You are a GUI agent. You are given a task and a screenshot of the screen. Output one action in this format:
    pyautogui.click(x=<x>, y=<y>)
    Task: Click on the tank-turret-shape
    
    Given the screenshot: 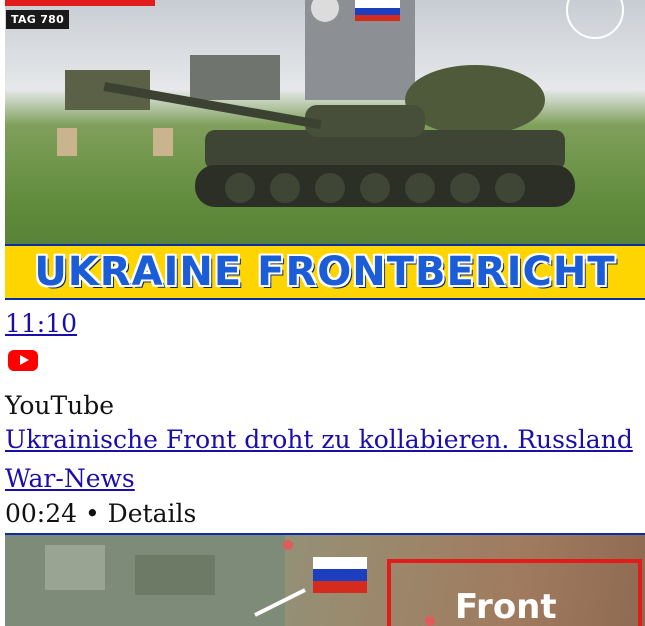 What is the action you would take?
    pyautogui.click(x=365, y=121)
    